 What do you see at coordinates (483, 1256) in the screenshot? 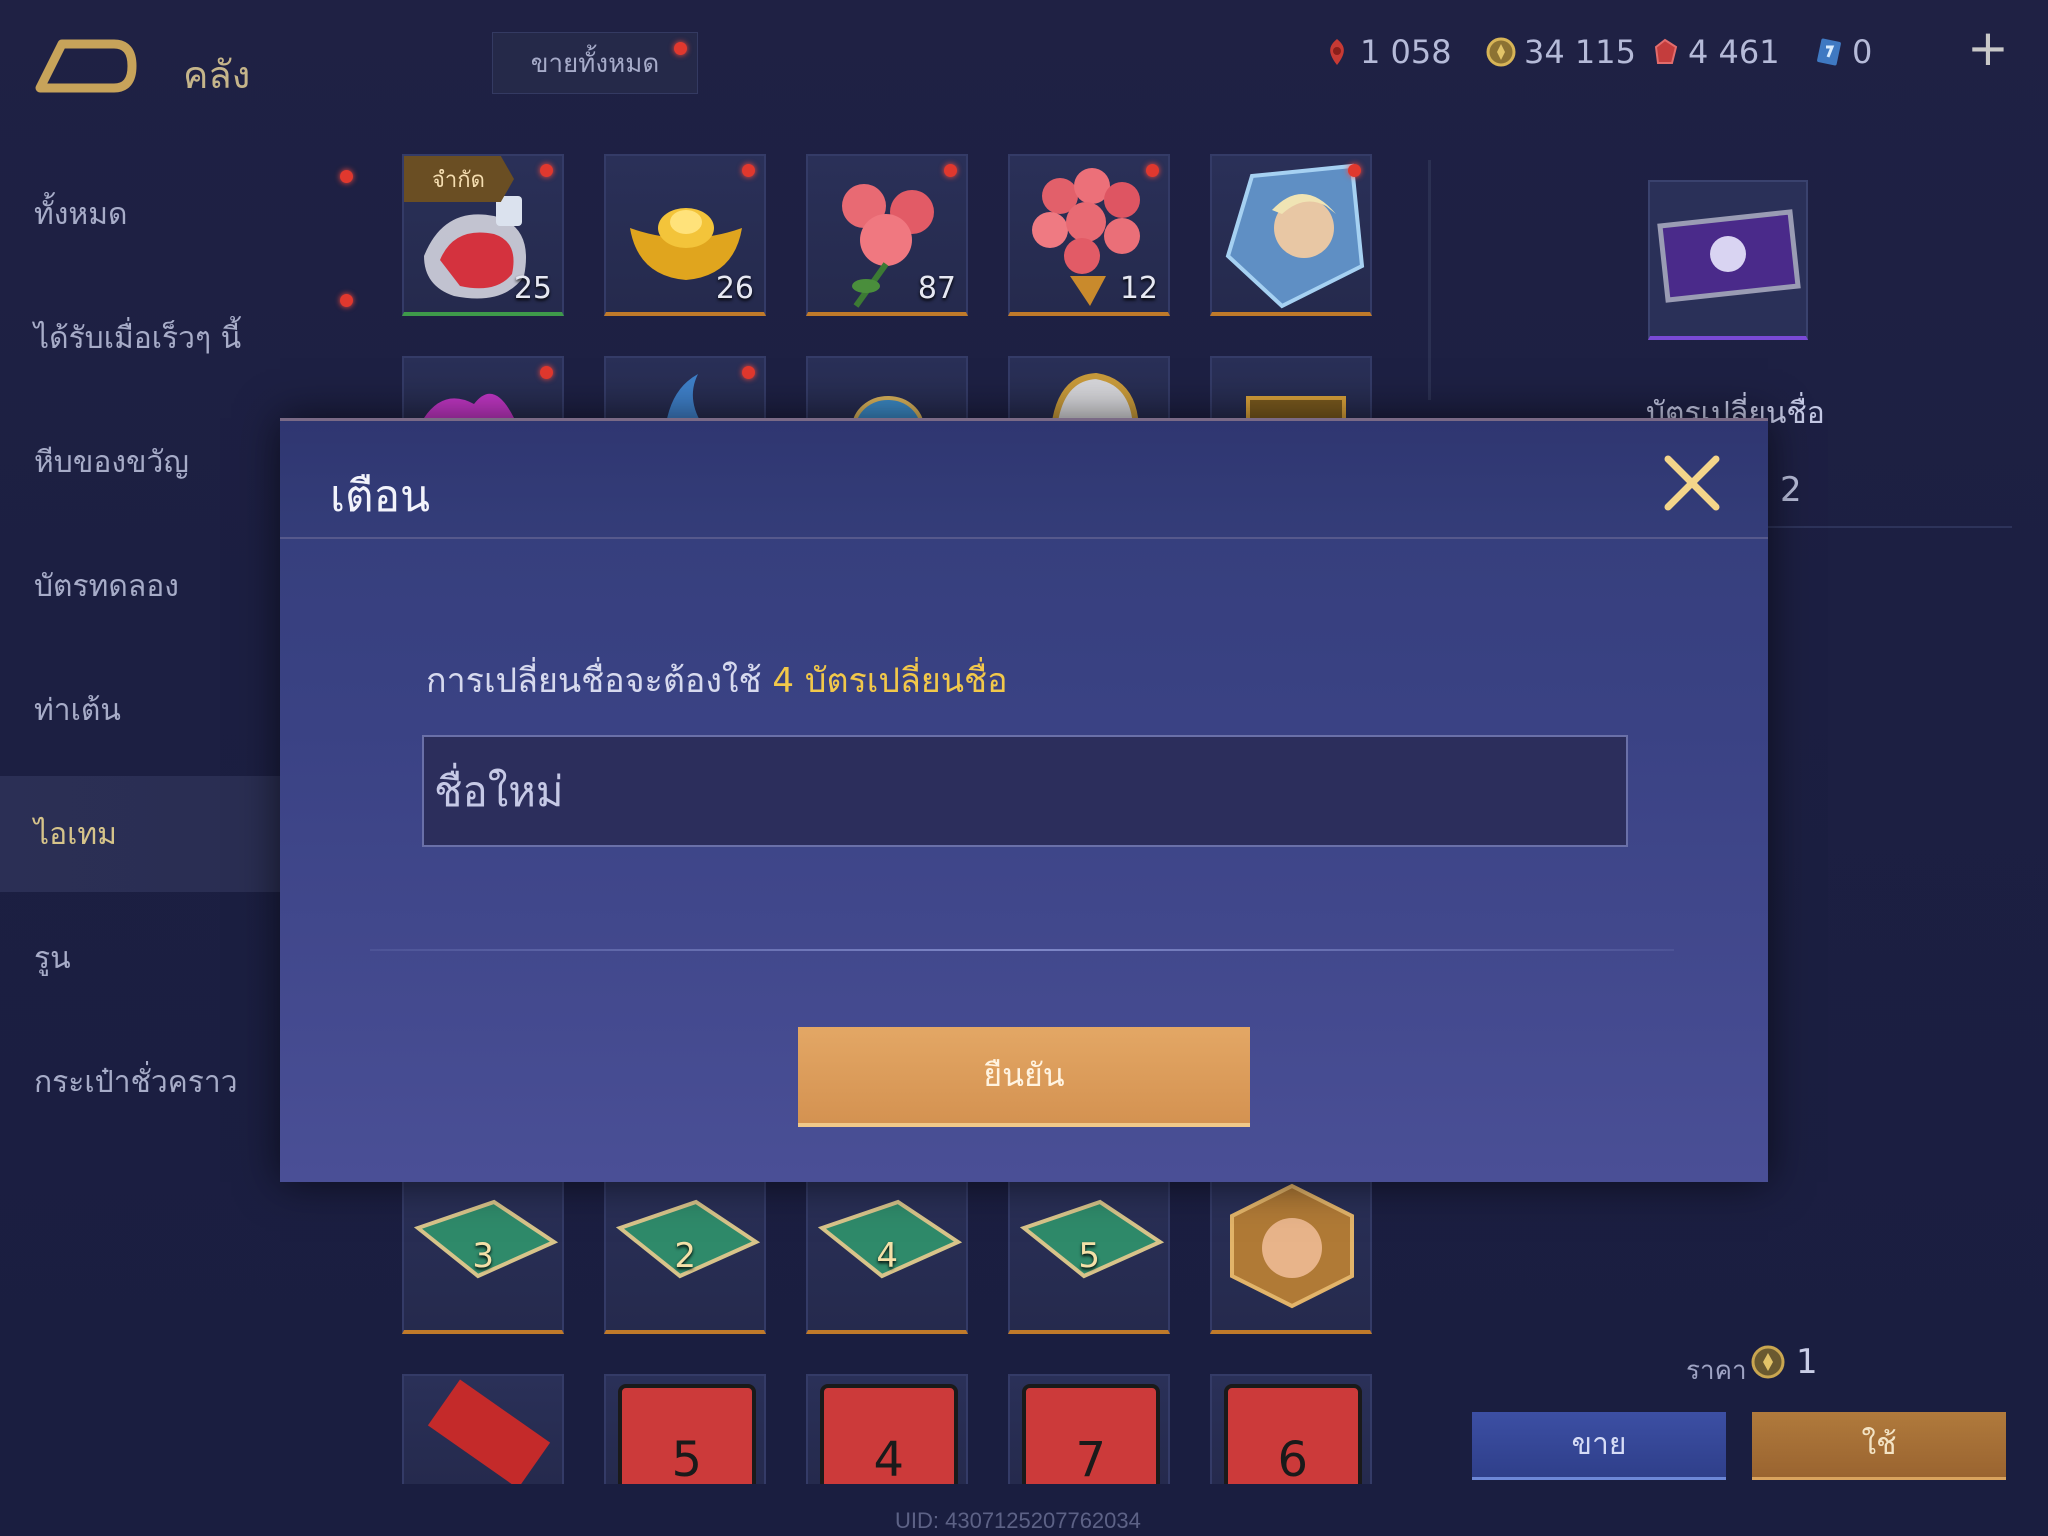
I see `ticket-number: 3` at bounding box center [483, 1256].